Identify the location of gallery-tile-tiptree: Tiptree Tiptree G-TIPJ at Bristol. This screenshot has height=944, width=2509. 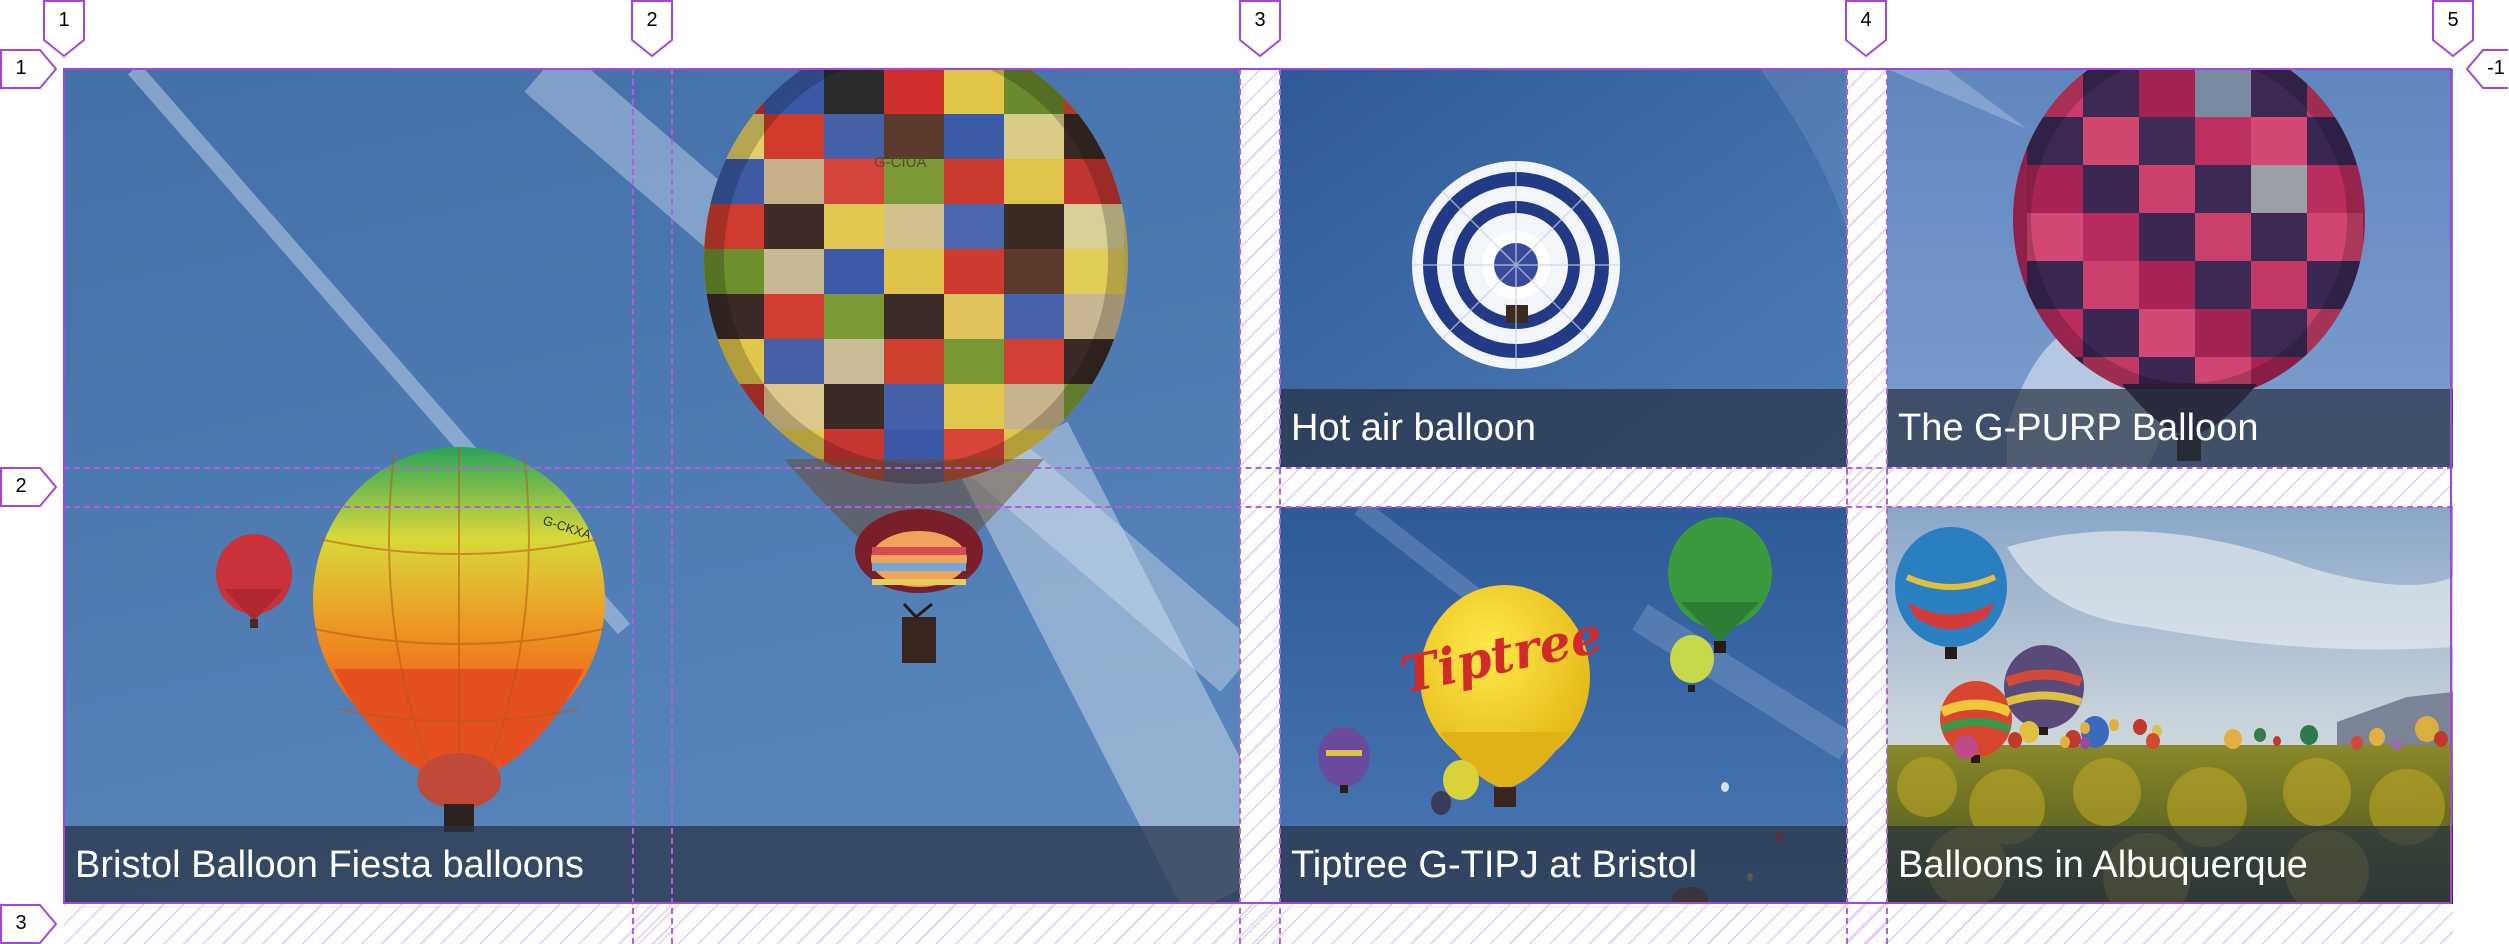
(1563, 705).